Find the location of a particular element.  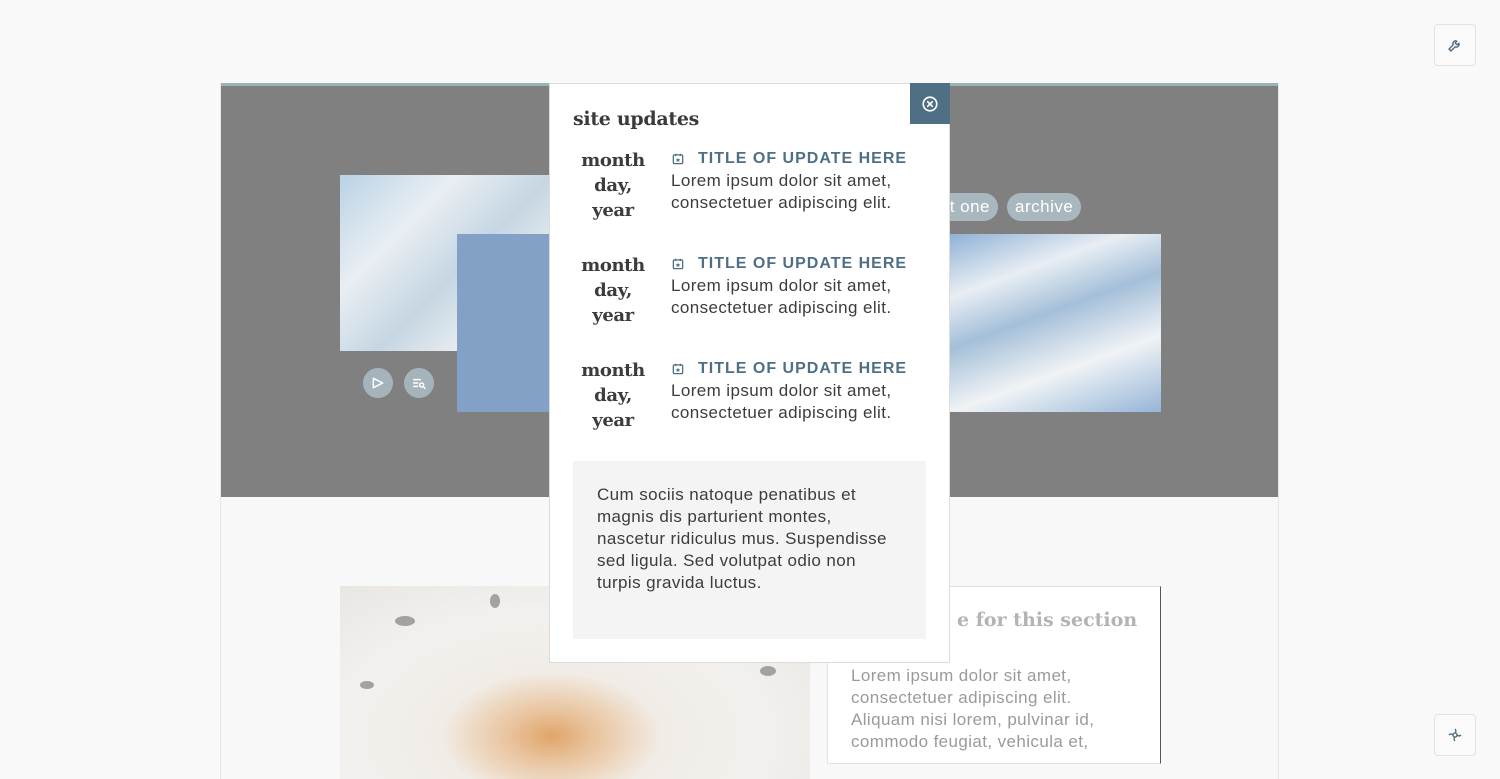

settings-button is located at coordinates (1455, 45).